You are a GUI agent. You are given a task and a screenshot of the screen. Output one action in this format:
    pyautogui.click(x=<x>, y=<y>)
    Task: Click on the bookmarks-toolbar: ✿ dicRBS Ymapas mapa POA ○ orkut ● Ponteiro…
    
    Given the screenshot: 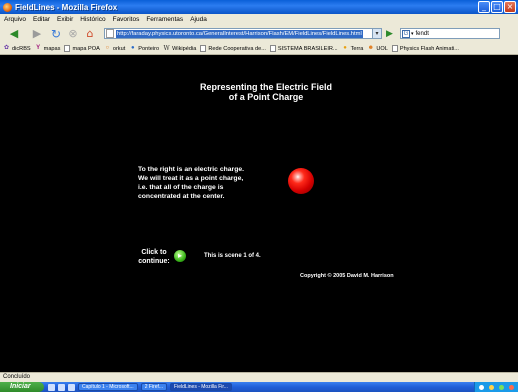 What is the action you would take?
    pyautogui.click(x=259, y=49)
    